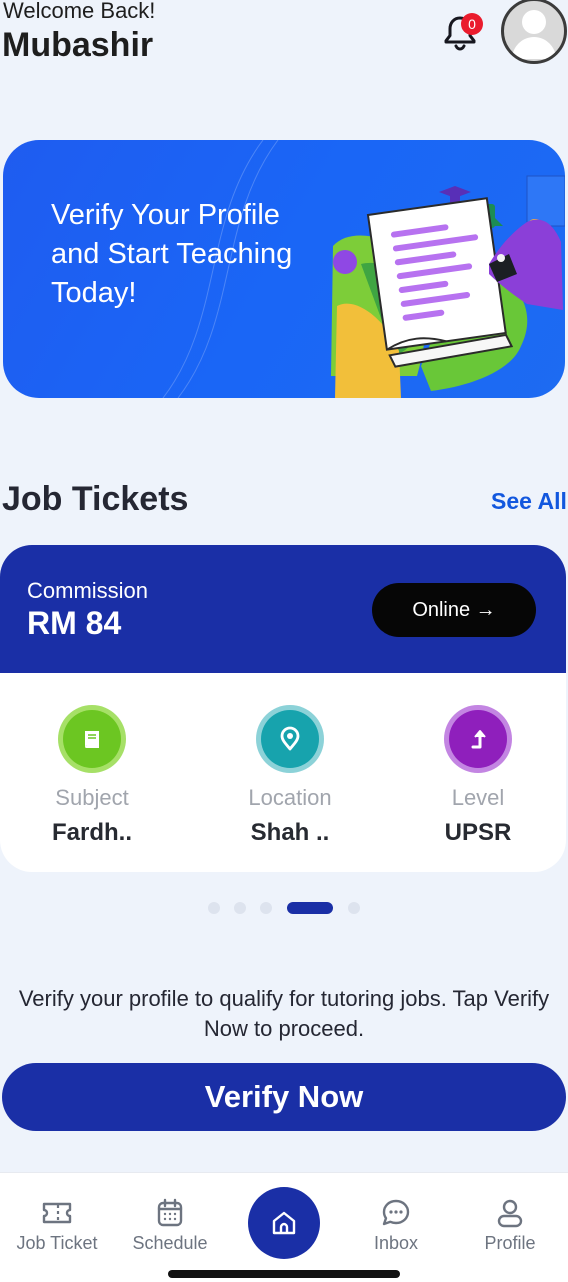 This screenshot has height=1282, width=568. I want to click on location-info: Location Shah .., so click(290, 776).